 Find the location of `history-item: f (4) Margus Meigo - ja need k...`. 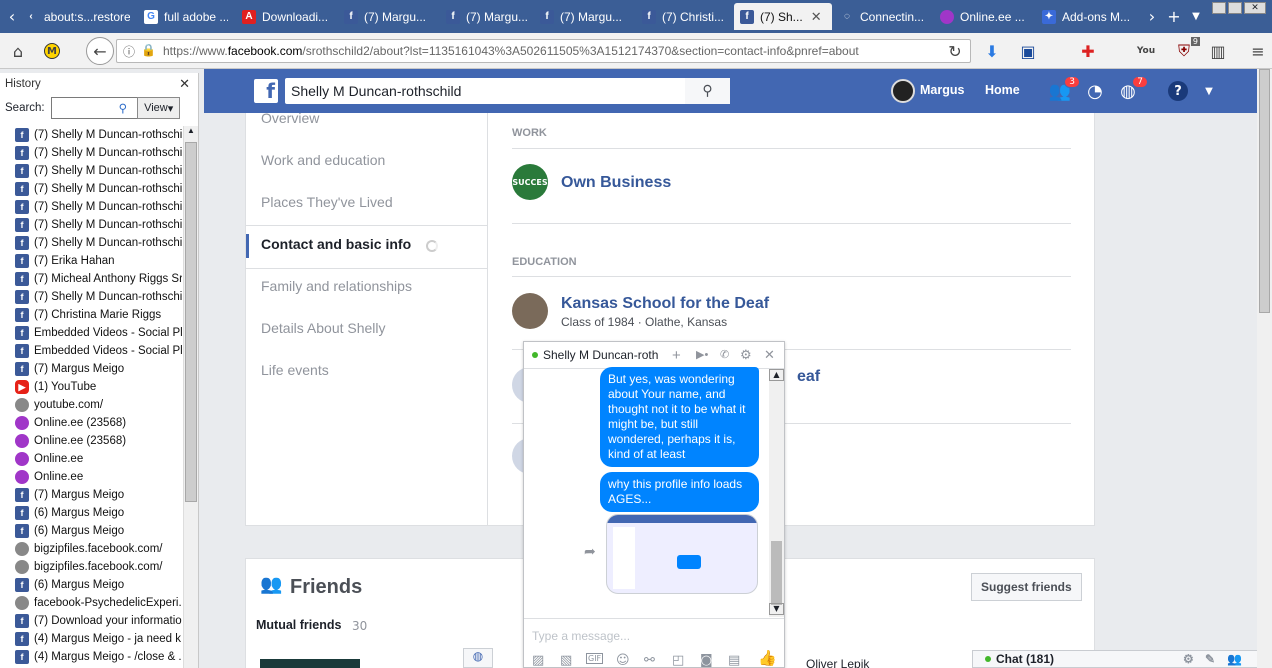

history-item: f (4) Margus Meigo - ja need k... is located at coordinates (91, 639).